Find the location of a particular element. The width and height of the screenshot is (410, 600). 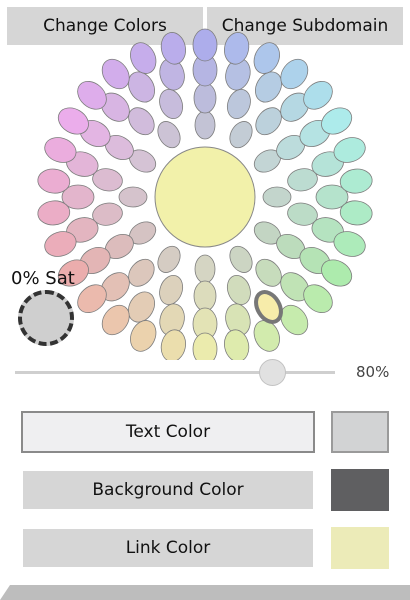

bottom-bar is located at coordinates (205, 592).